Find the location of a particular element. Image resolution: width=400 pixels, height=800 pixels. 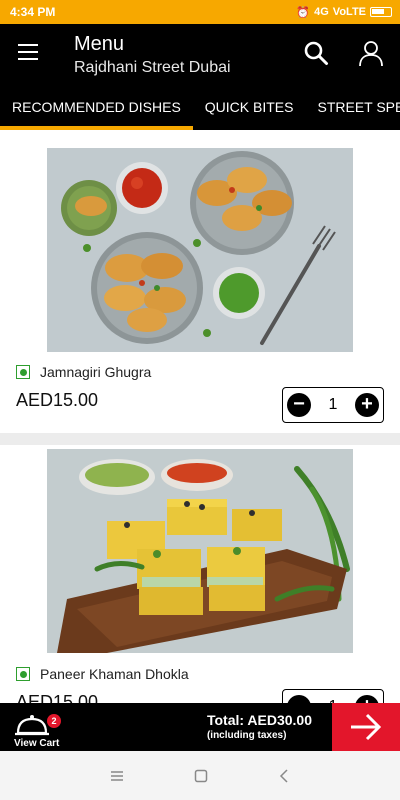

view-cart-label: View Cart is located at coordinates (36, 743).